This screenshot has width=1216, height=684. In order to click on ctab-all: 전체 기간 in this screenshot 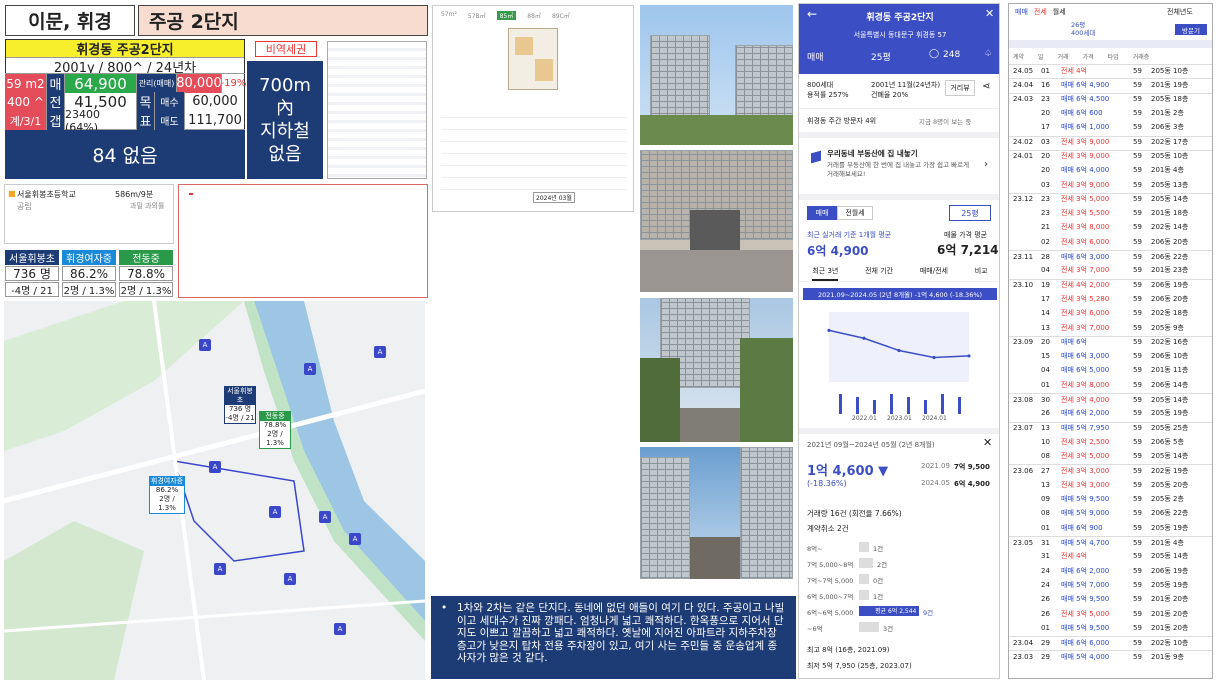, I will do `click(879, 273)`.